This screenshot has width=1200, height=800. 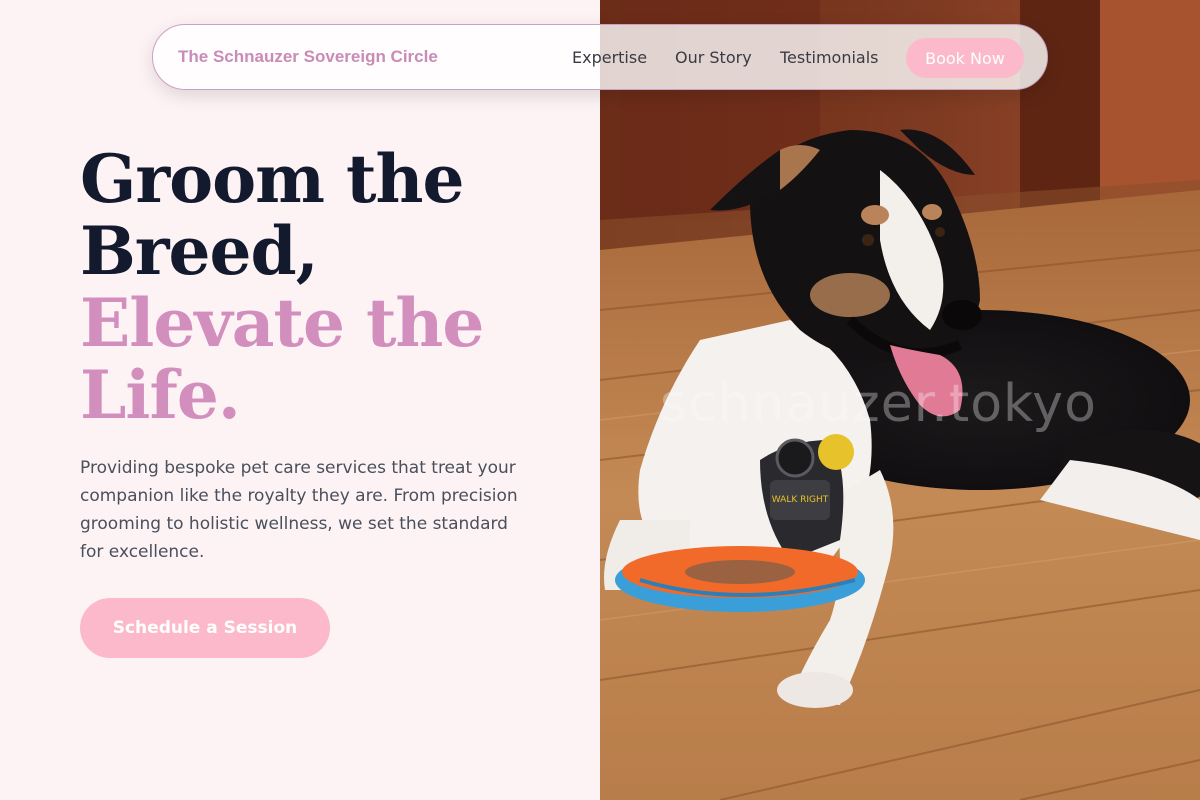 I want to click on brand-logo-text: The Schnauzer Sovereign Circle, so click(x=308, y=57).